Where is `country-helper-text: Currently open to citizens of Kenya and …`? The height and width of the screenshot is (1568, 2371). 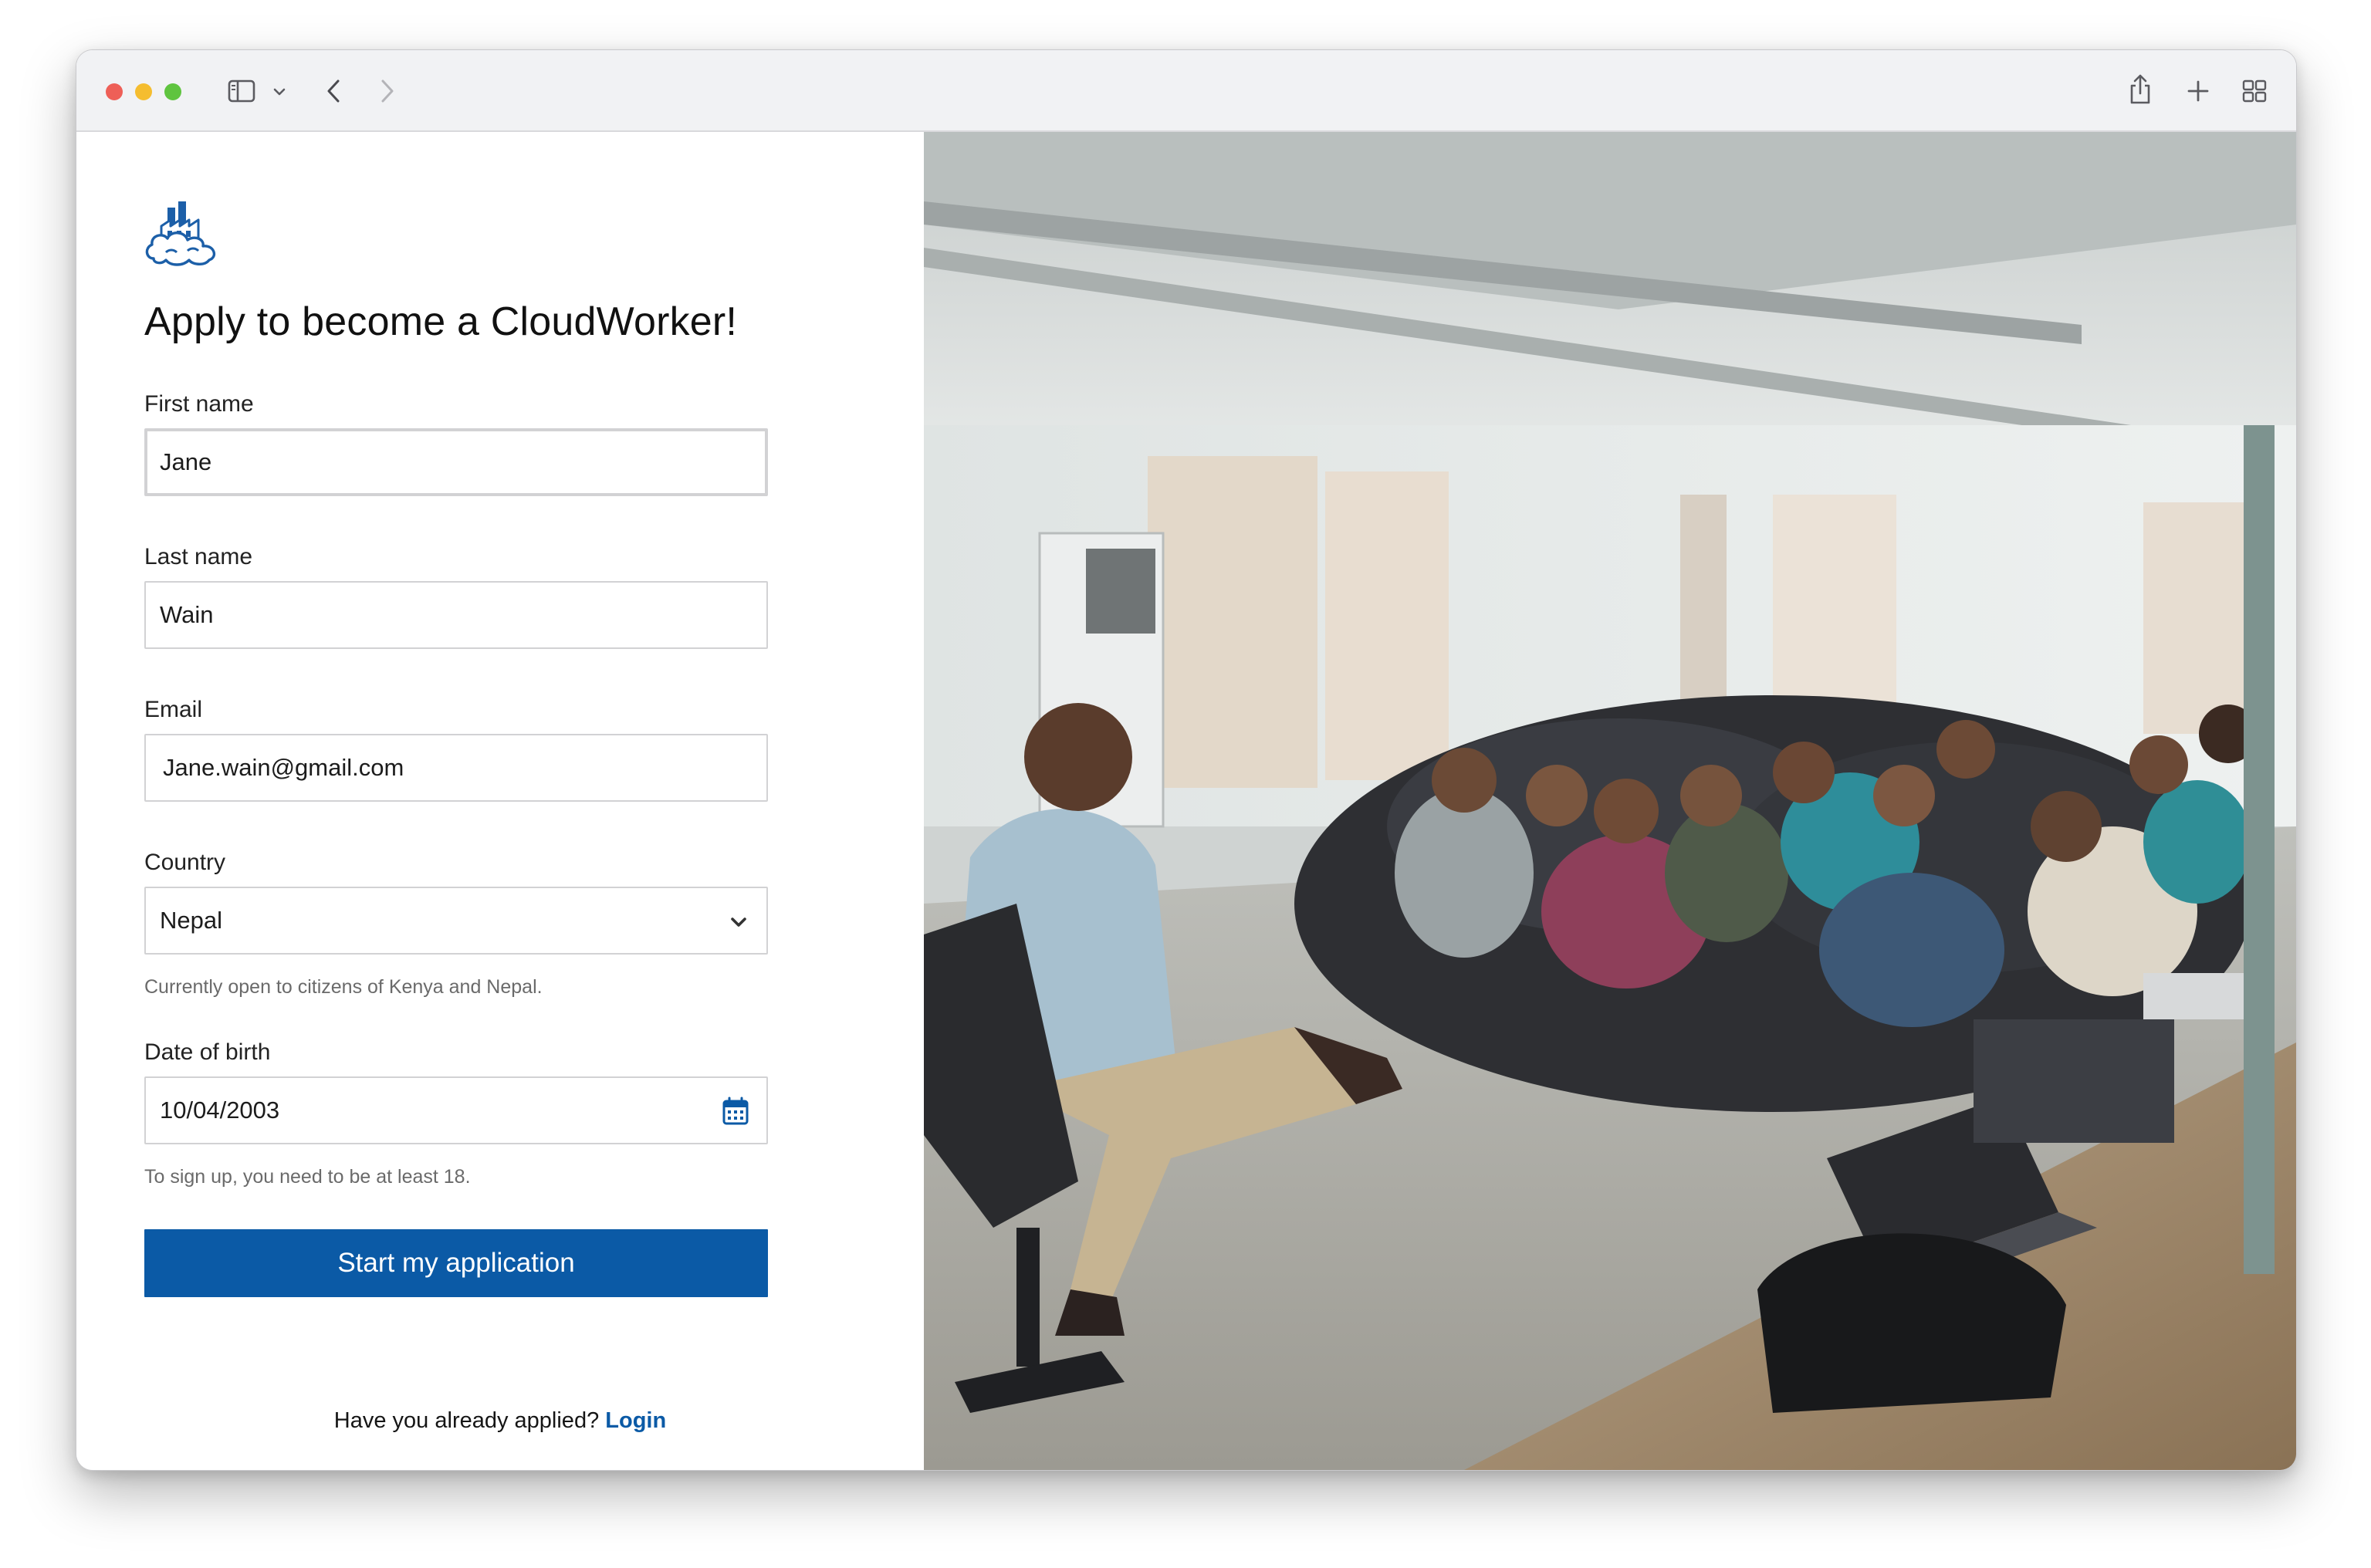
country-helper-text: Currently open to citizens of Kenya and … is located at coordinates (343, 987).